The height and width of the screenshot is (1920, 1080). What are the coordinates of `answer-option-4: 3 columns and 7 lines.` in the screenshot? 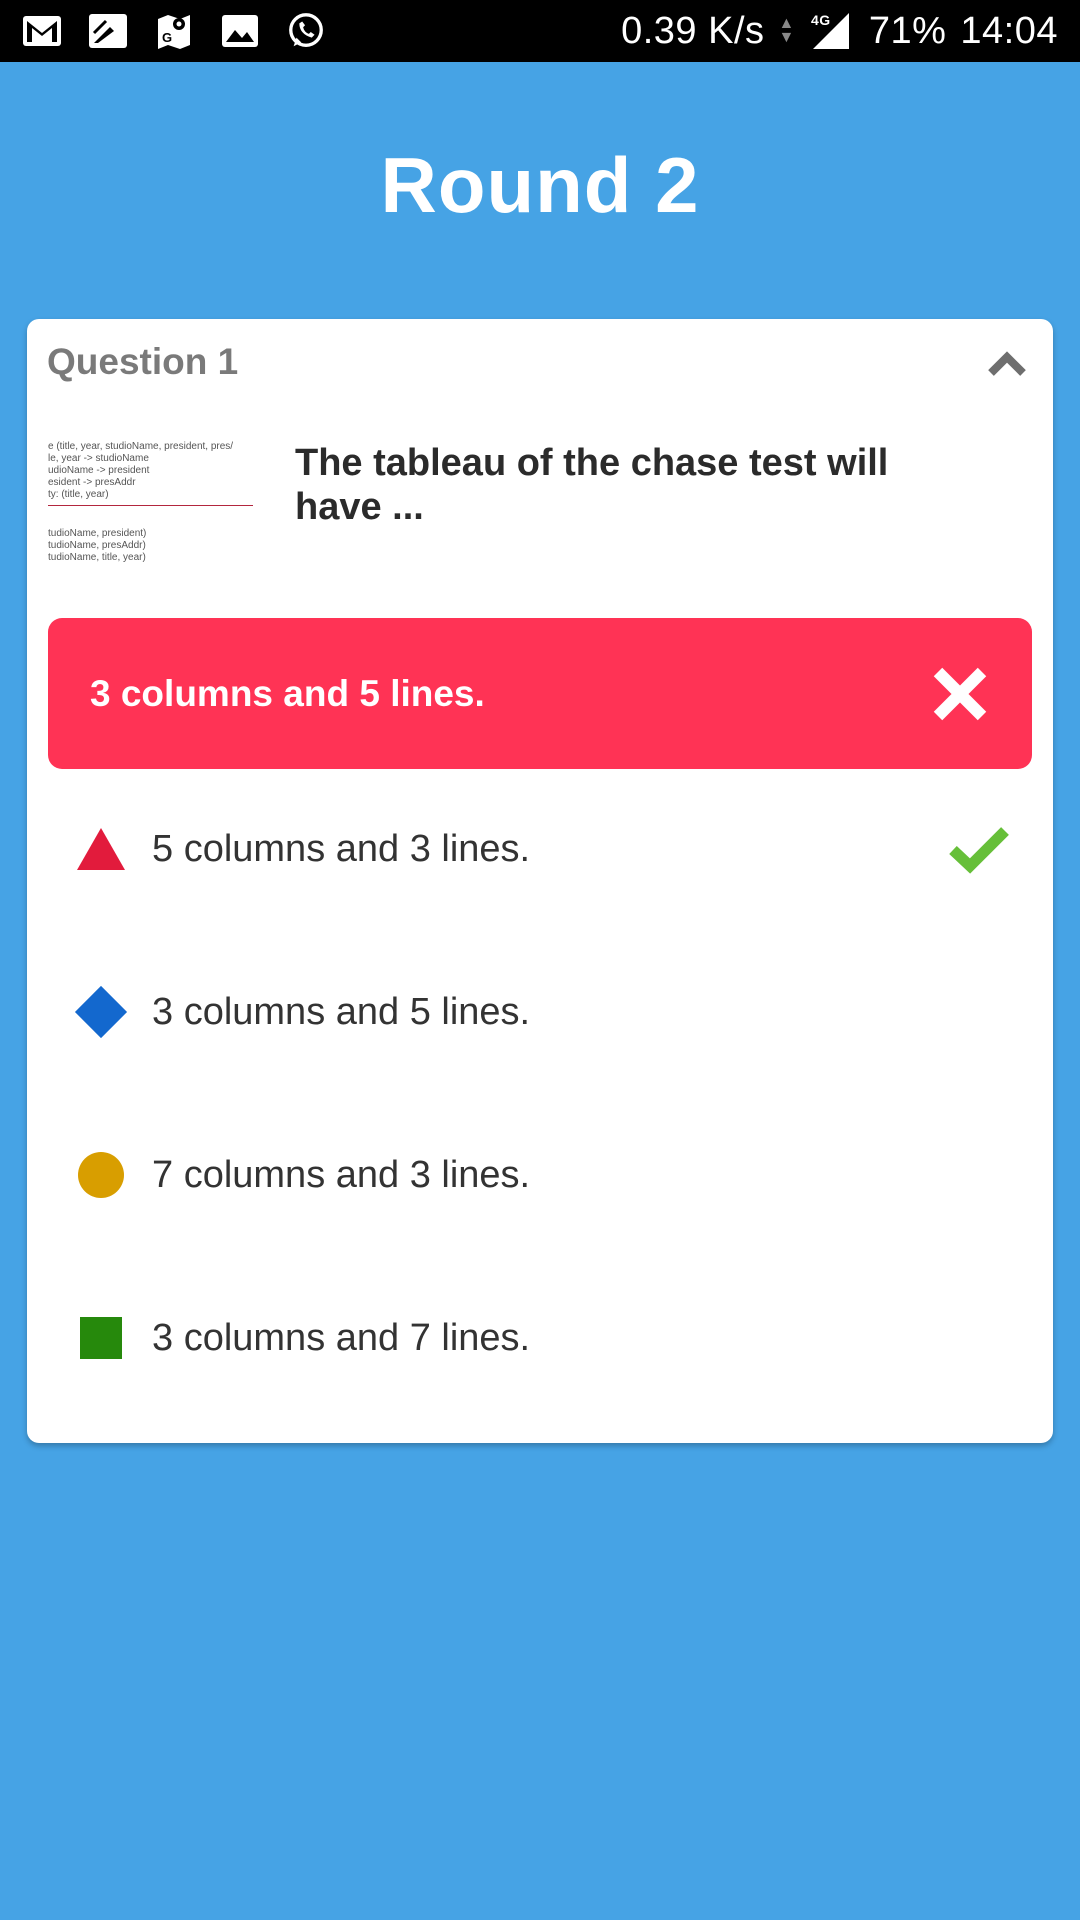 It's located at (540, 1338).